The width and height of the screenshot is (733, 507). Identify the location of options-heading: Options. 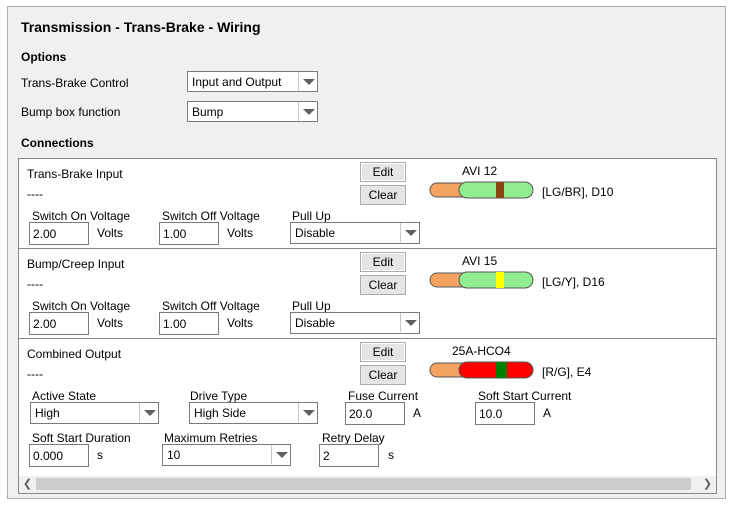
(44, 57).